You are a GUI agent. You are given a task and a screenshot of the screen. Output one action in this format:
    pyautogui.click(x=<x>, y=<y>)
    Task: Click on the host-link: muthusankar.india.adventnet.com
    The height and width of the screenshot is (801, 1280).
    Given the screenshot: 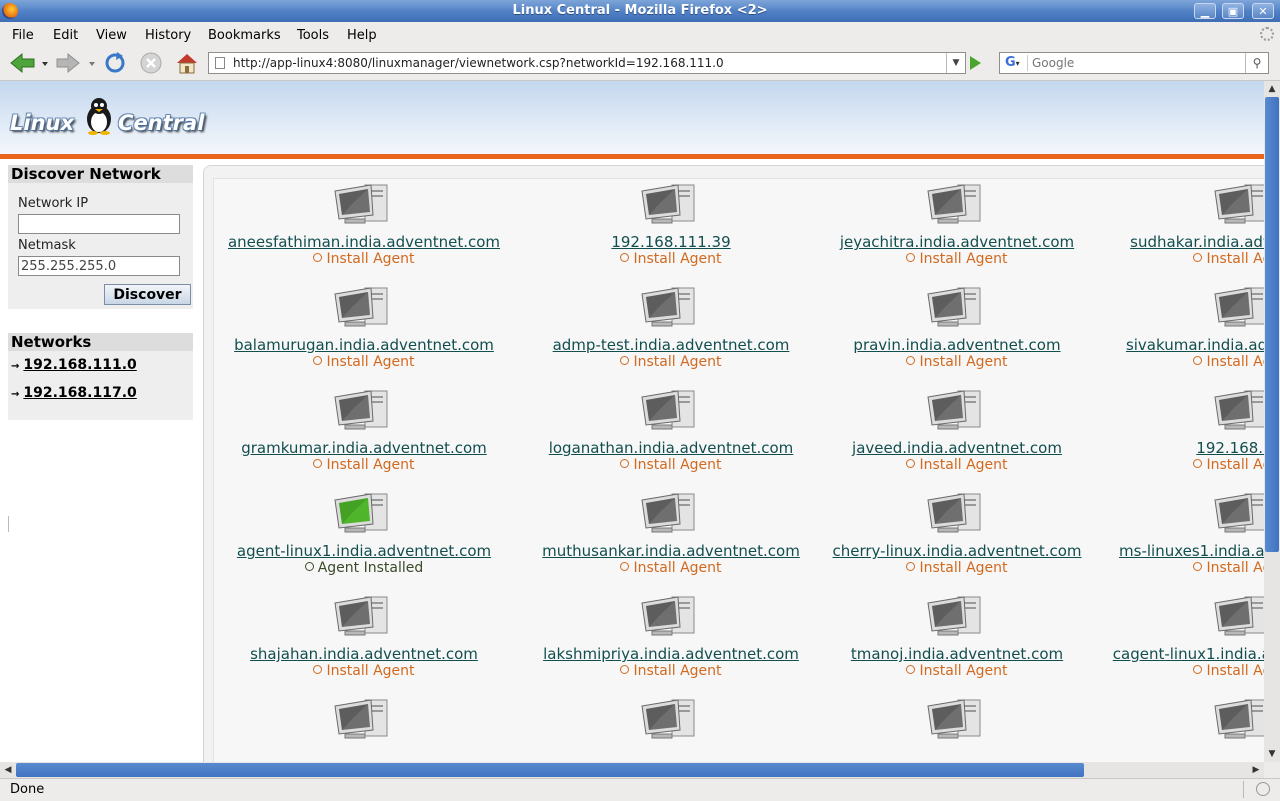 What is the action you would take?
    pyautogui.click(x=671, y=551)
    